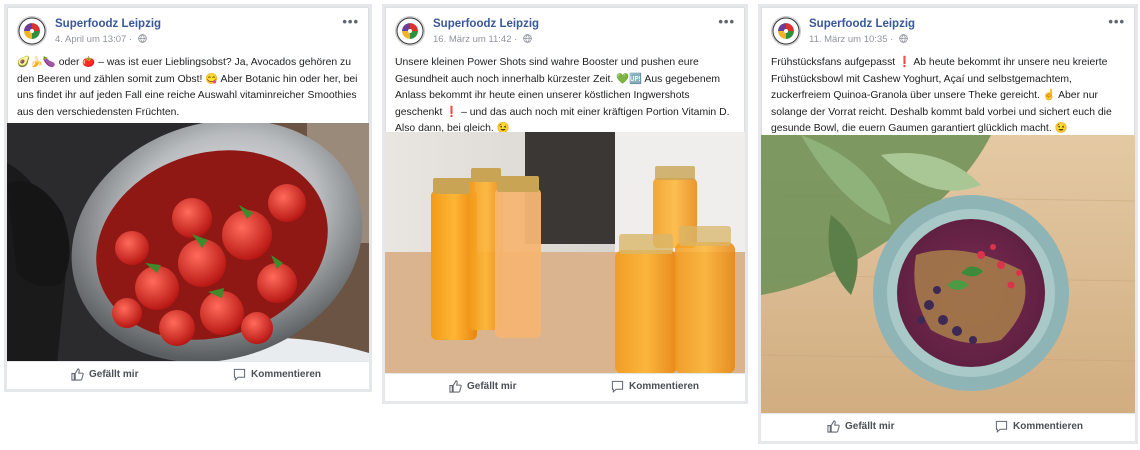 The image size is (1140, 450). What do you see at coordinates (851, 39) in the screenshot?
I see `timestamp-text: 11. März um 10:35 ·` at bounding box center [851, 39].